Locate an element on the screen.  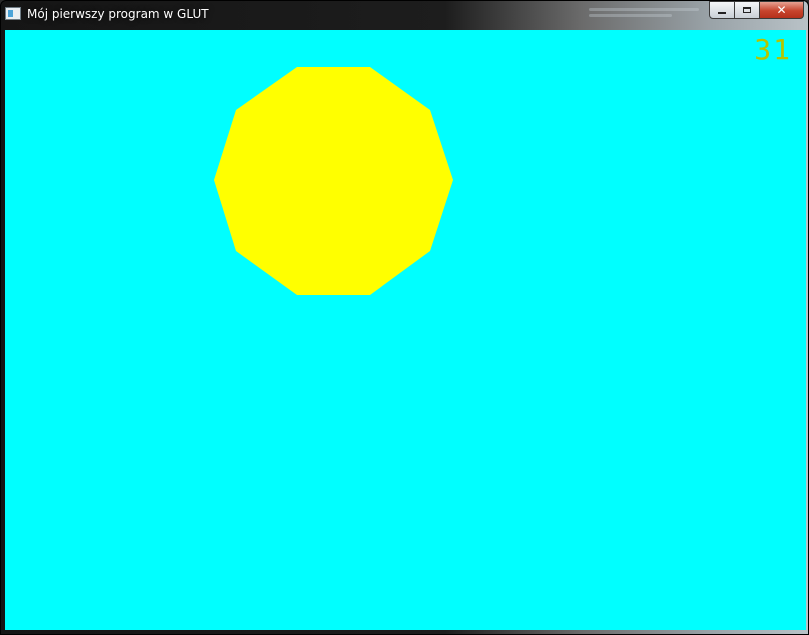
maximize-icon is located at coordinates (747, 10).